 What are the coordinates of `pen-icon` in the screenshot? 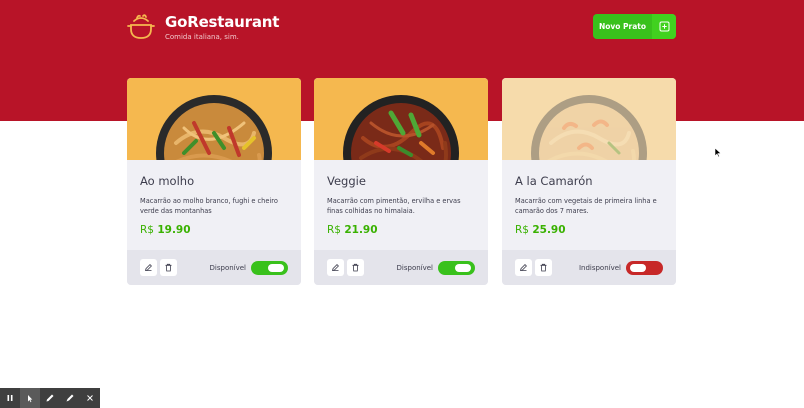 It's located at (50, 398).